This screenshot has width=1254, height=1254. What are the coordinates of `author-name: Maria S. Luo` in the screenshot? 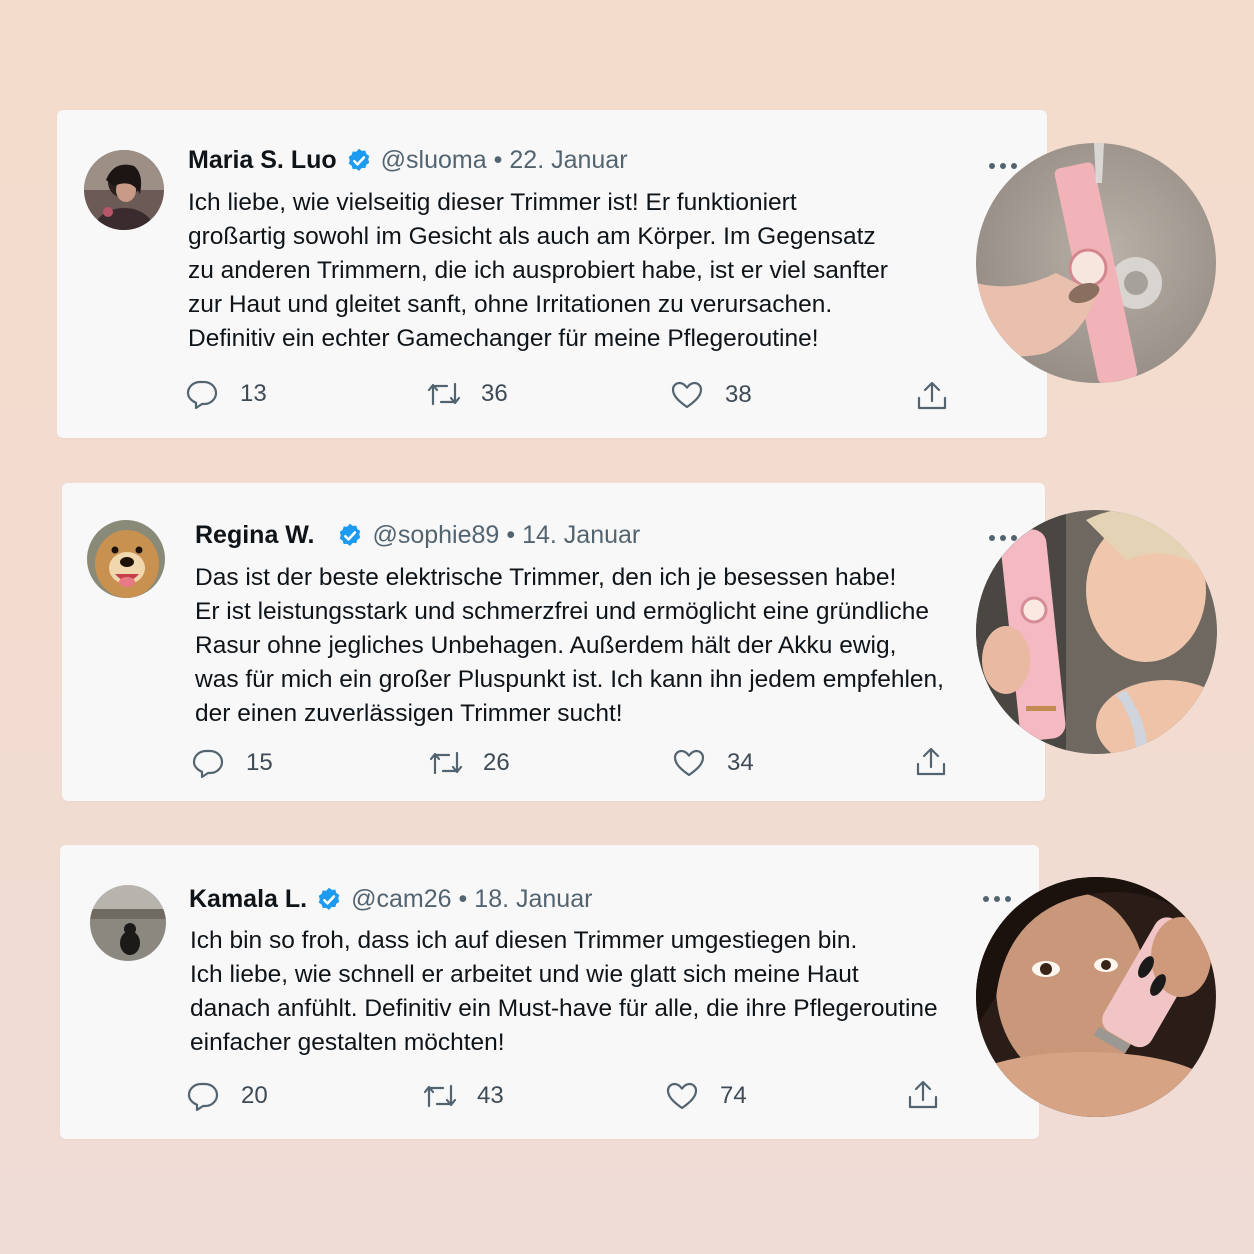 It's located at (262, 160).